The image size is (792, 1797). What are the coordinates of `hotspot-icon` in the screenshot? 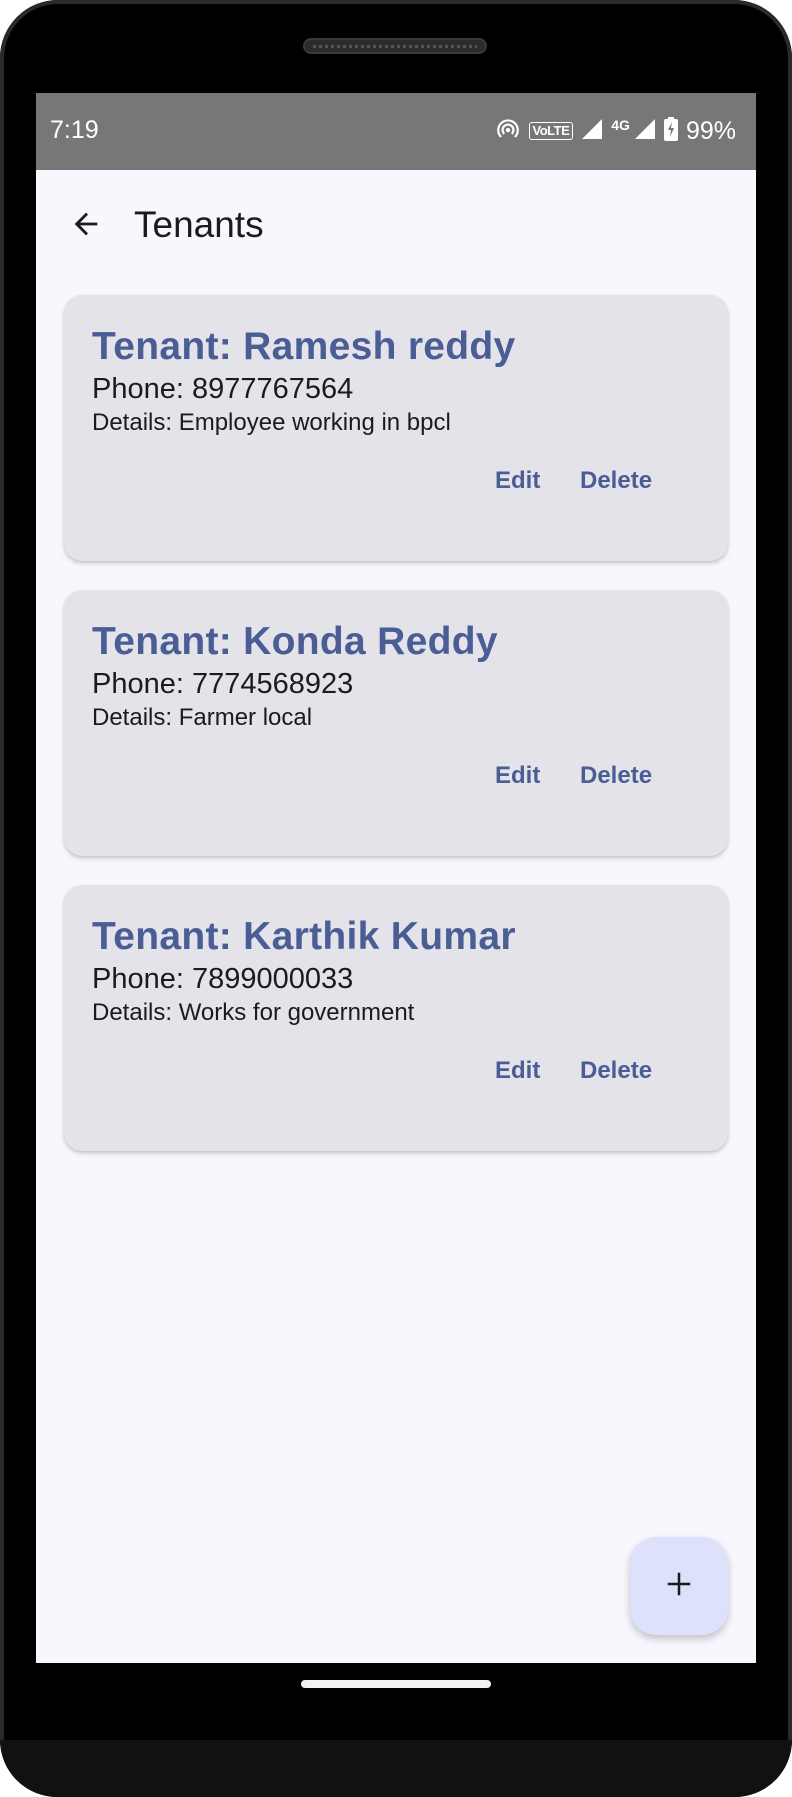 It's located at (508, 131).